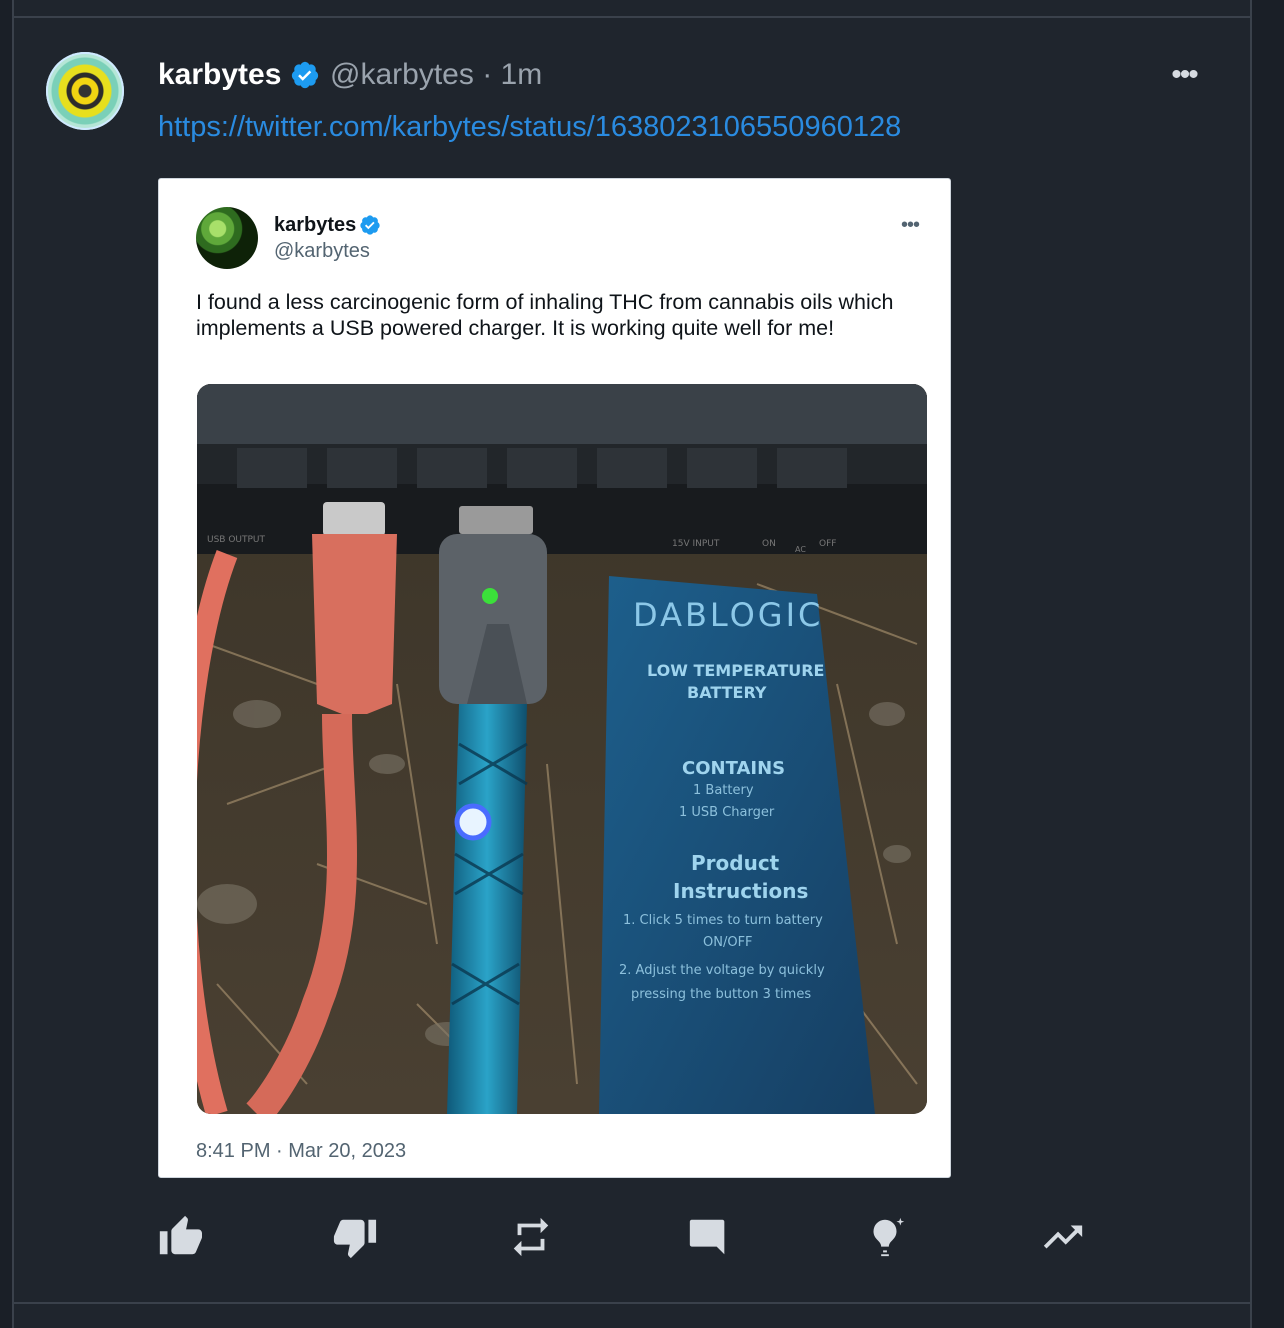 The image size is (1284, 1328). What do you see at coordinates (709, 1237) in the screenshot?
I see `comment-icon` at bounding box center [709, 1237].